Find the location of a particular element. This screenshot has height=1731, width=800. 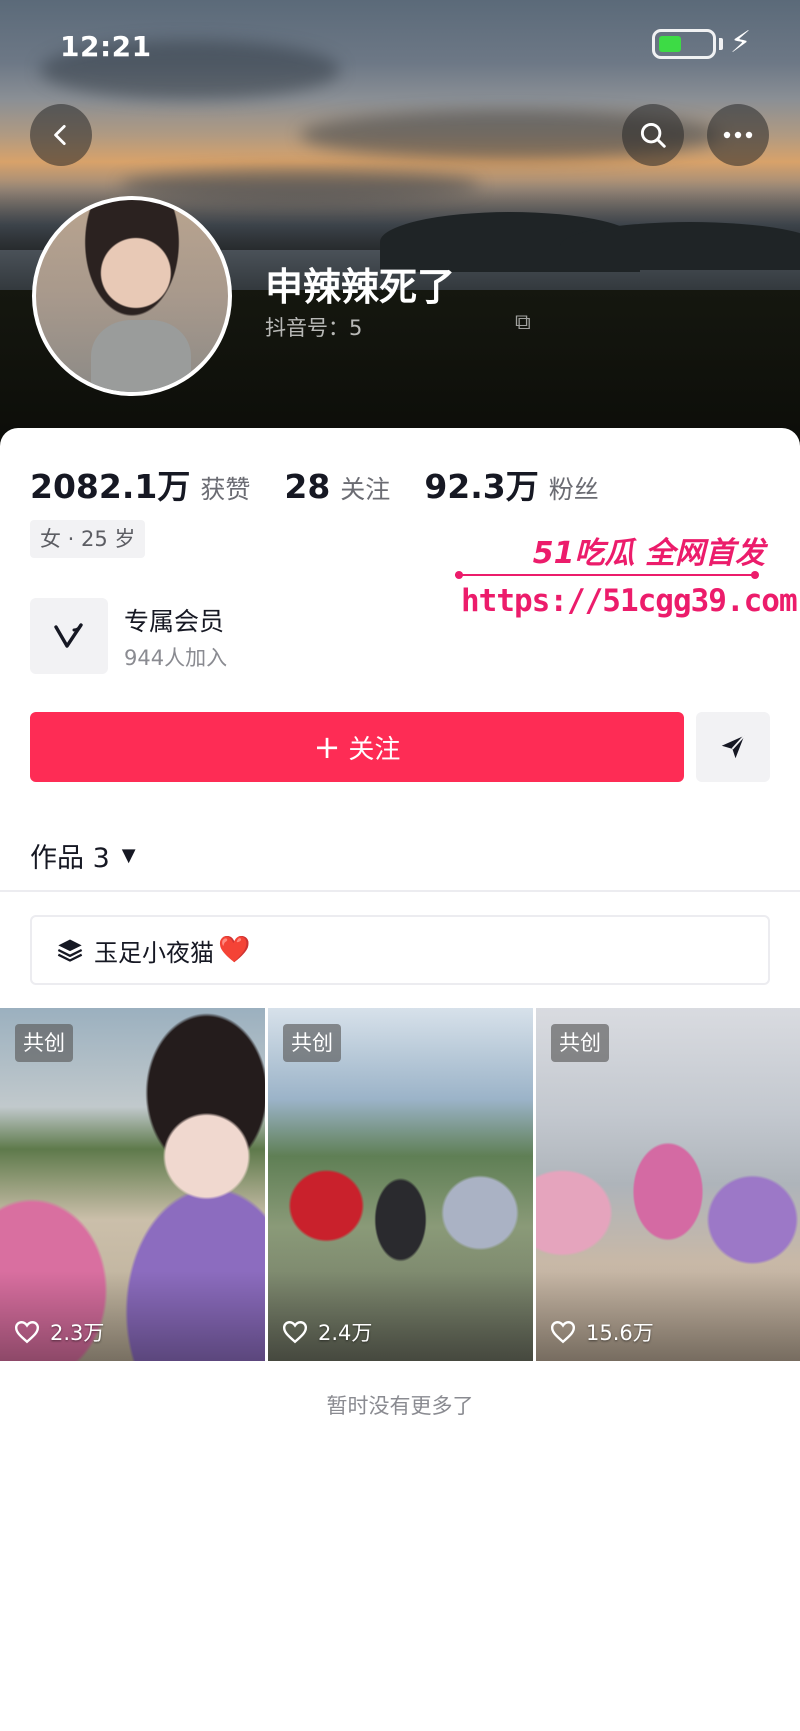

collection-label: 玉足小夜猫 is located at coordinates (154, 952).